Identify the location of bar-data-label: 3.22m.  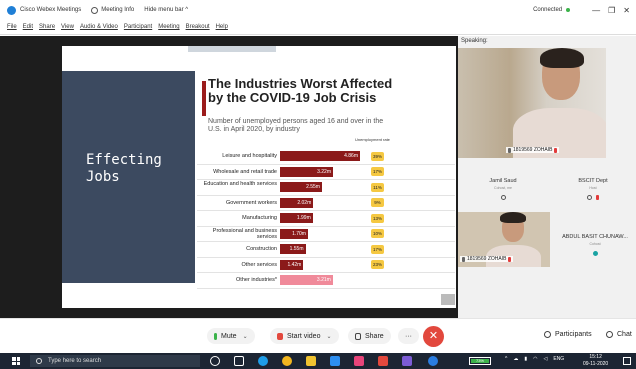
(324, 171).